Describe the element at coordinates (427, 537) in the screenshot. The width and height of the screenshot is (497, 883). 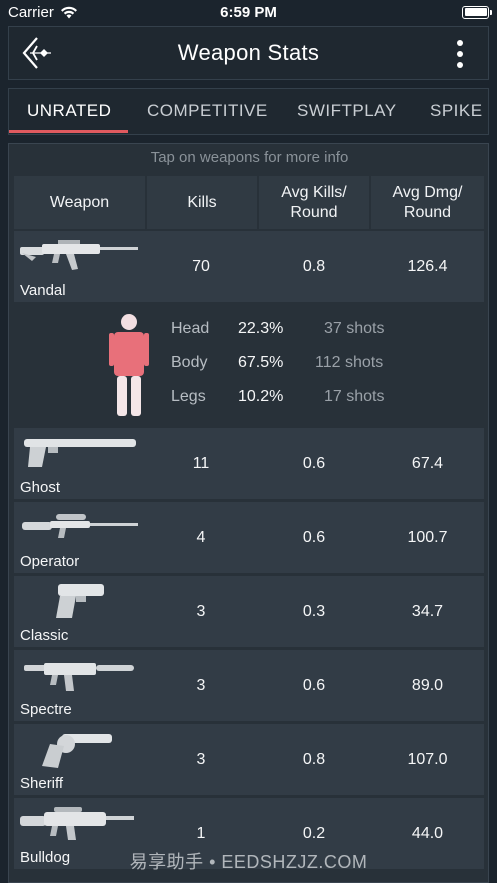
I see `weapon-avg-dmg: 100.7` at that location.